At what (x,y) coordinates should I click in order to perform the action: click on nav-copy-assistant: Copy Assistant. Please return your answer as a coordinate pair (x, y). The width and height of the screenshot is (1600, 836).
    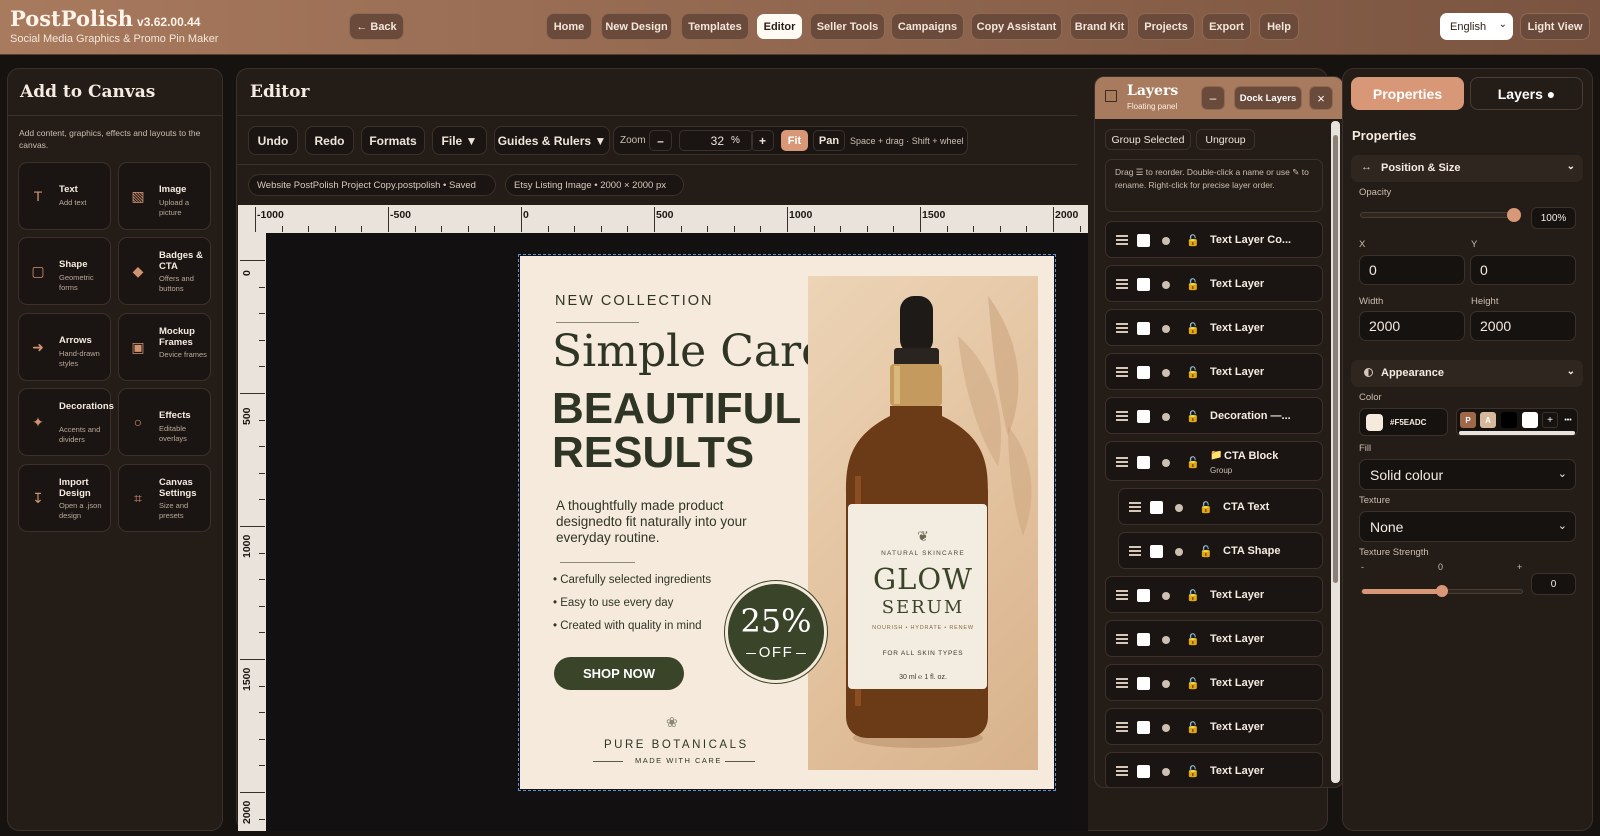
    Looking at the image, I should click on (1016, 26).